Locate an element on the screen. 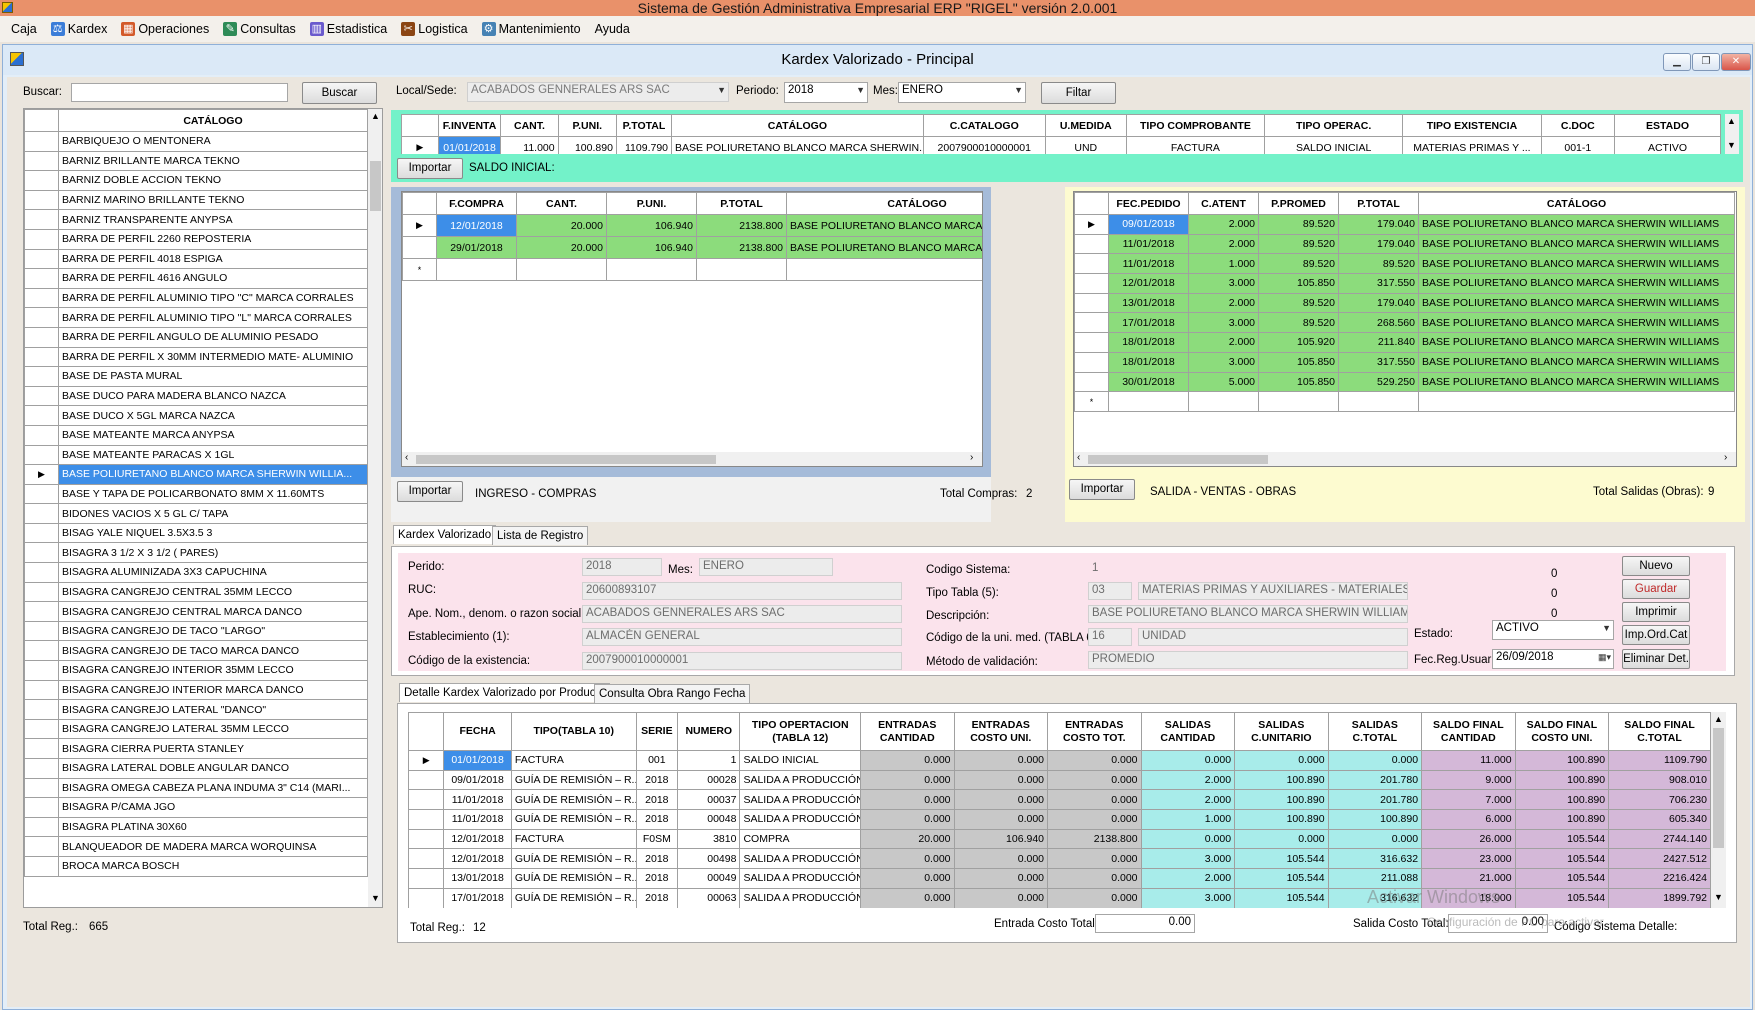 The width and height of the screenshot is (1755, 1010). detalle-cell: 00048 is located at coordinates (709, 819).